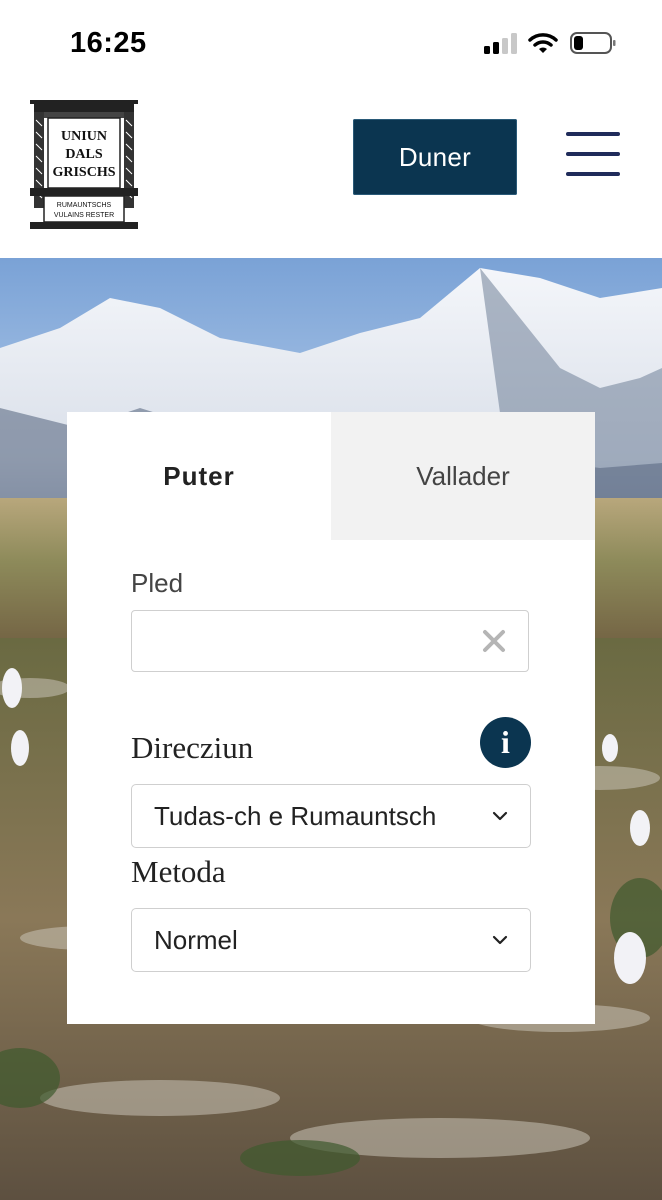 The image size is (662, 1200). Describe the element at coordinates (501, 43) in the screenshot. I see `cellular-signal-icon` at that location.